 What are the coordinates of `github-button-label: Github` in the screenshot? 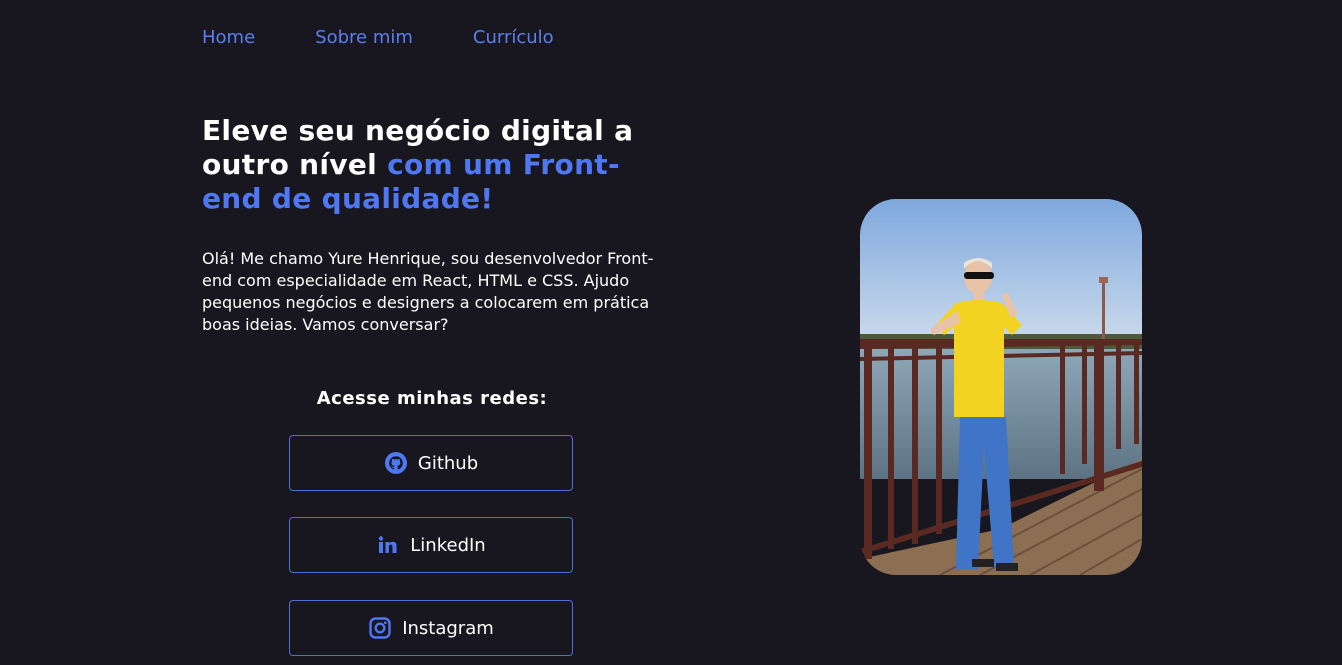 It's located at (448, 463).